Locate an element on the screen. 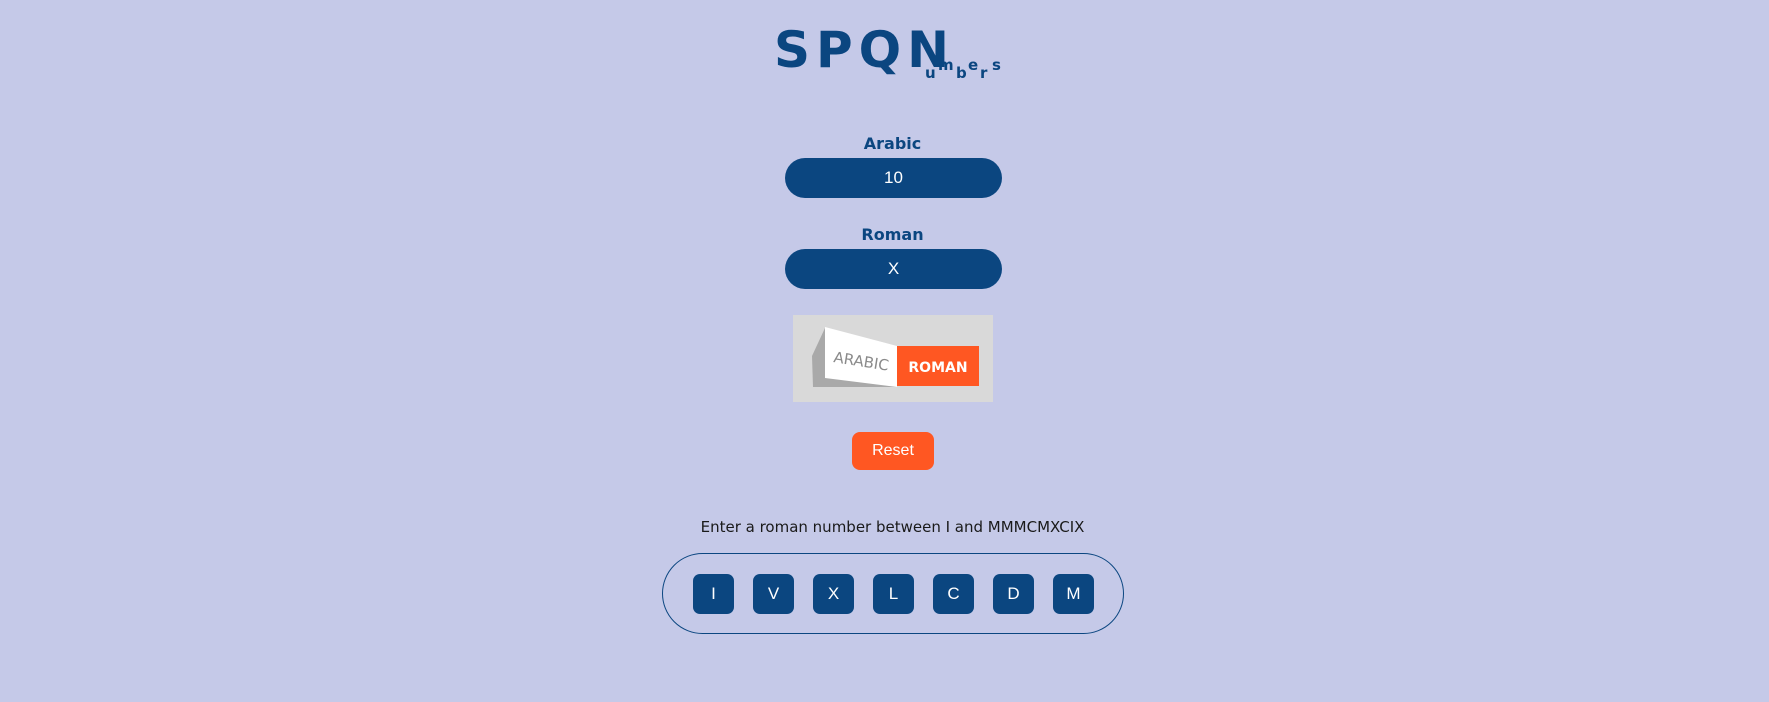 Image resolution: width=1769 pixels, height=702 pixels. roman-keypad: I V X L C D M is located at coordinates (893, 593).